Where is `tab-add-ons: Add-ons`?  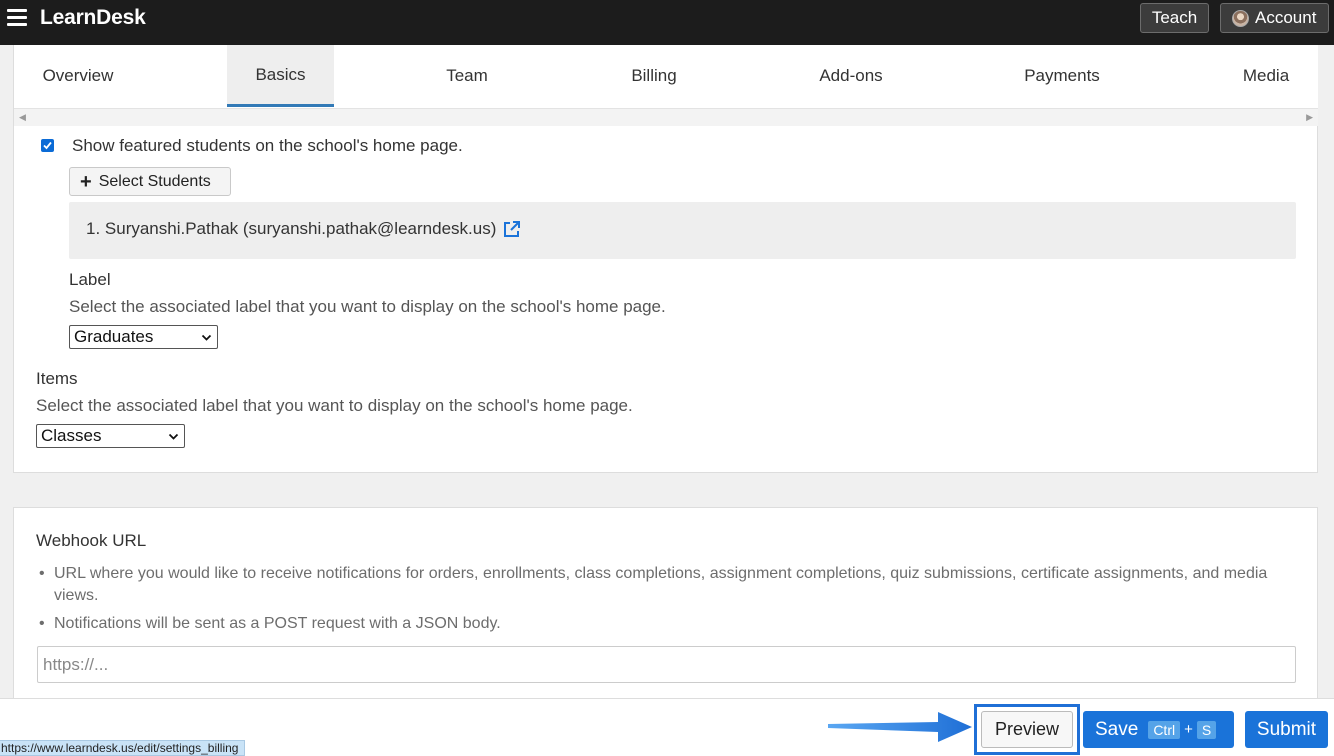 tab-add-ons: Add-ons is located at coordinates (851, 76).